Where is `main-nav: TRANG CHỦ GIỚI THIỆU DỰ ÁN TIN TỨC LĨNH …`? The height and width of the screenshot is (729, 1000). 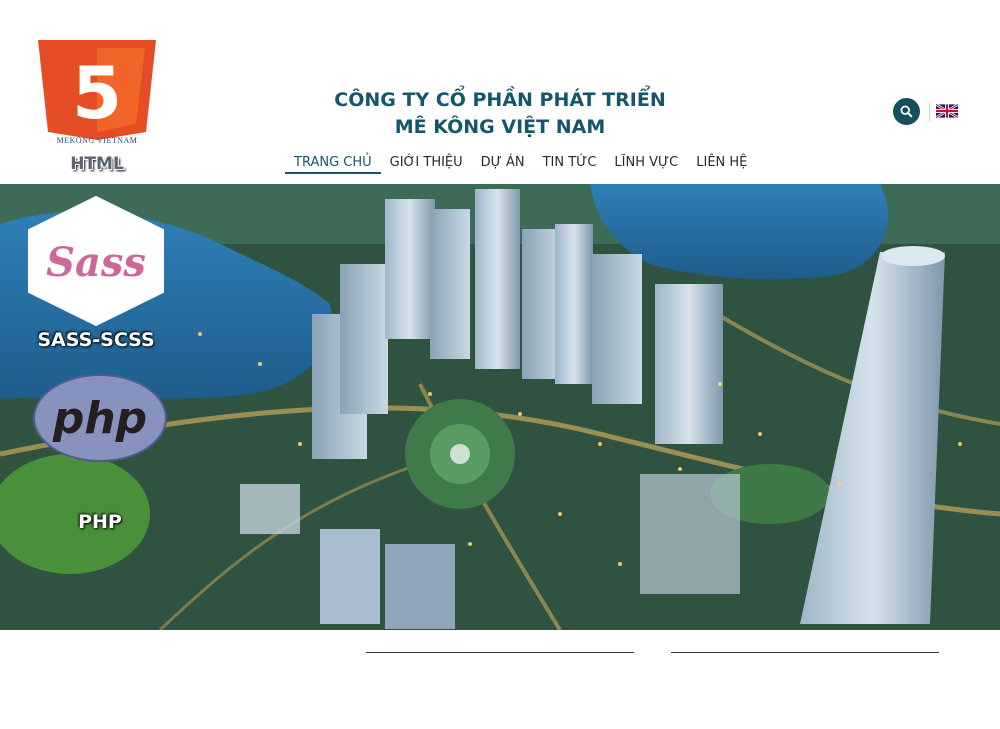
main-nav: TRANG CHỦ GIỚI THIỆU DỰ ÁN TIN TỨC LĨNH … is located at coordinates (520, 165).